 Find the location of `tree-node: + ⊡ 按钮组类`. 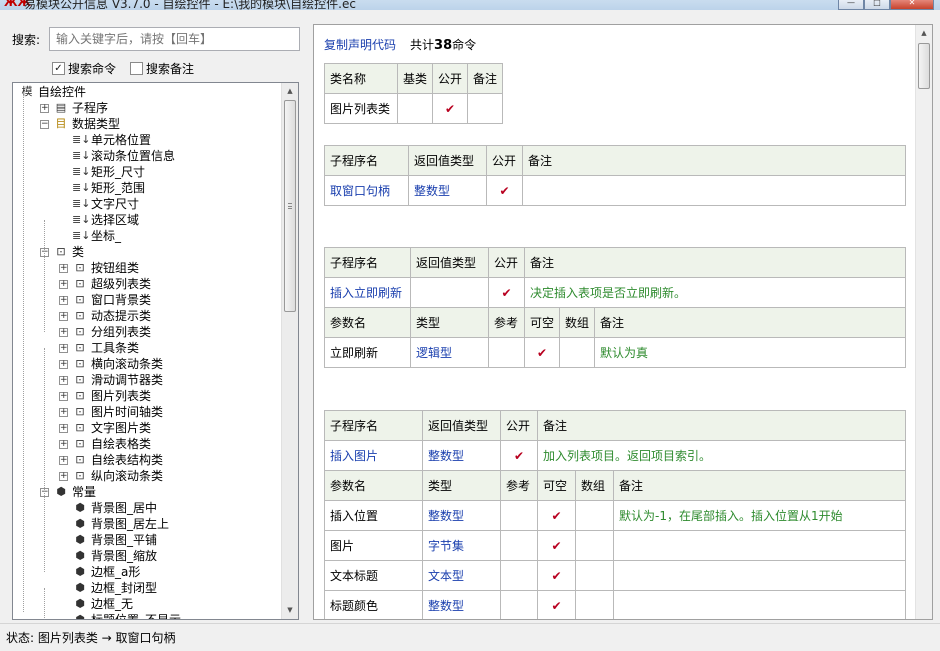

tree-node: + ⊡ 按钮组类 is located at coordinates (99, 268).